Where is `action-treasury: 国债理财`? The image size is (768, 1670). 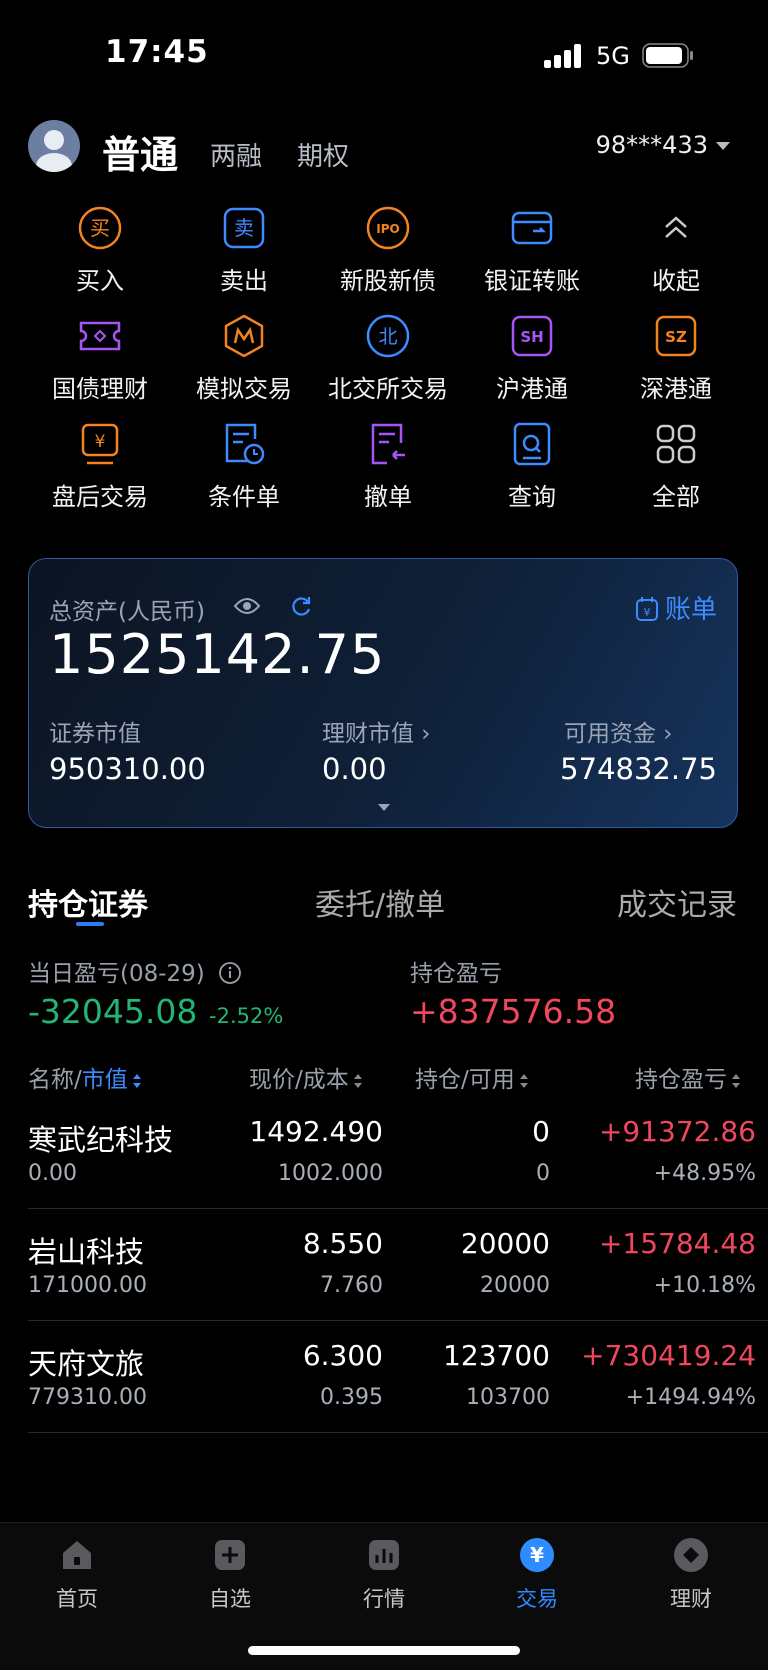 action-treasury: 国债理财 is located at coordinates (100, 358).